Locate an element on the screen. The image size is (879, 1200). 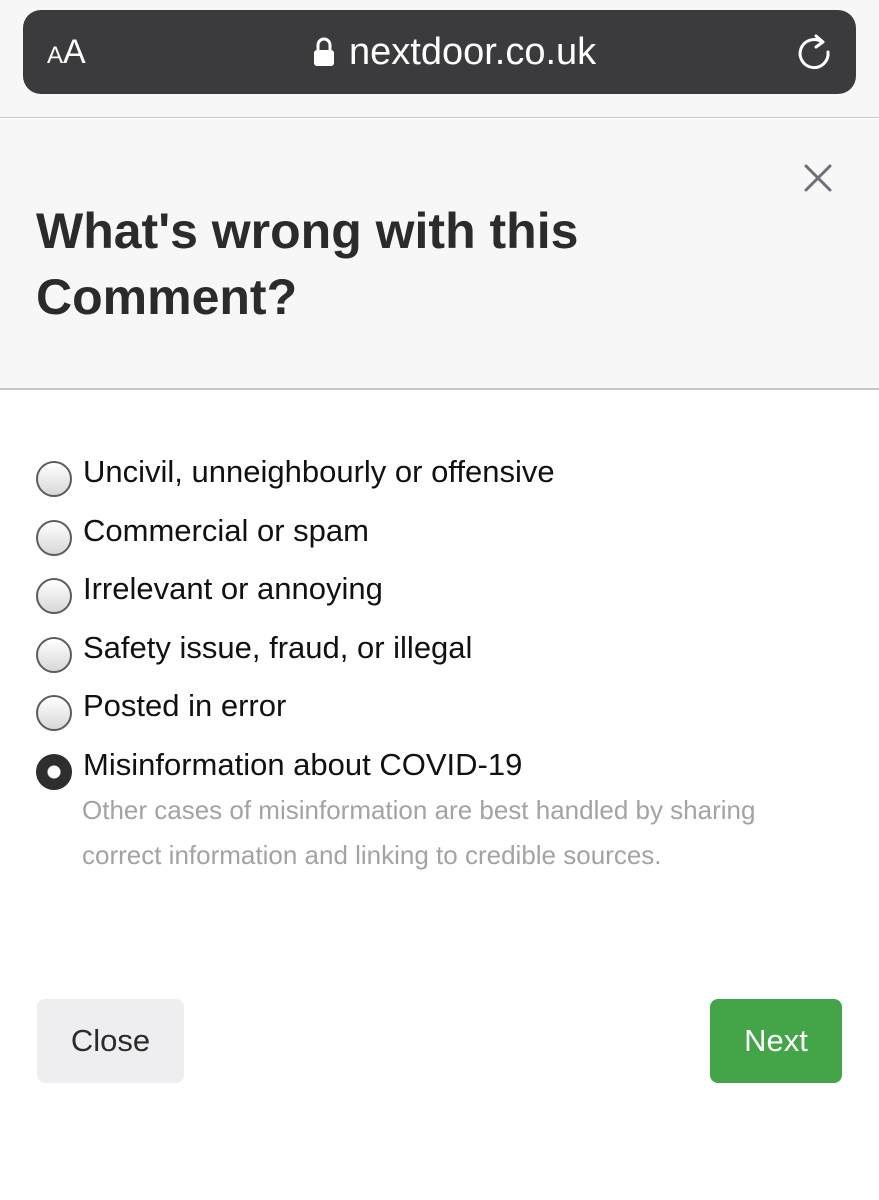
option-safety-issue: Safety issue, fraud, or illegal is located at coordinates (436, 653).